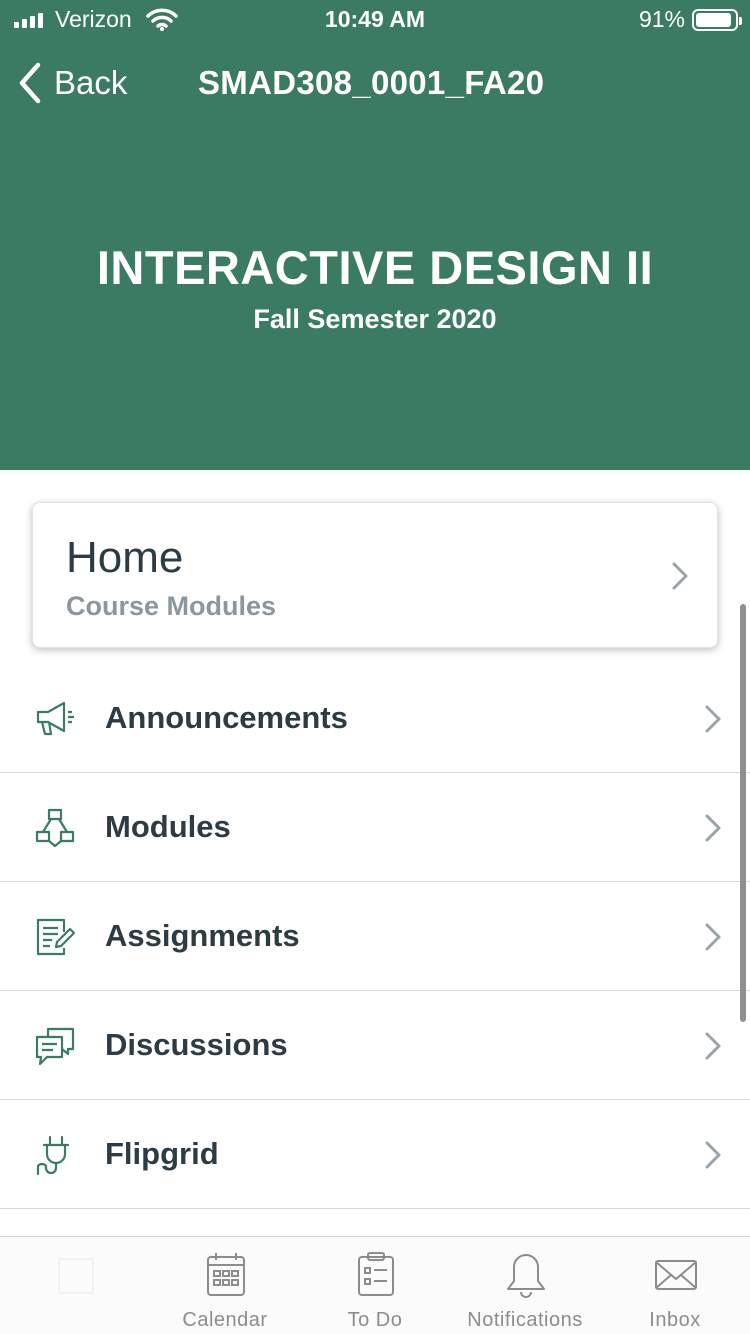  I want to click on todo-icon, so click(376, 1274).